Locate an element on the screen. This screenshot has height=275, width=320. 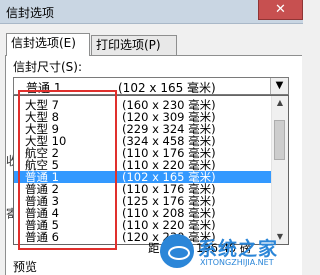
selected-size-dimensions: (102 x 165 毫米) is located at coordinates (167, 88).